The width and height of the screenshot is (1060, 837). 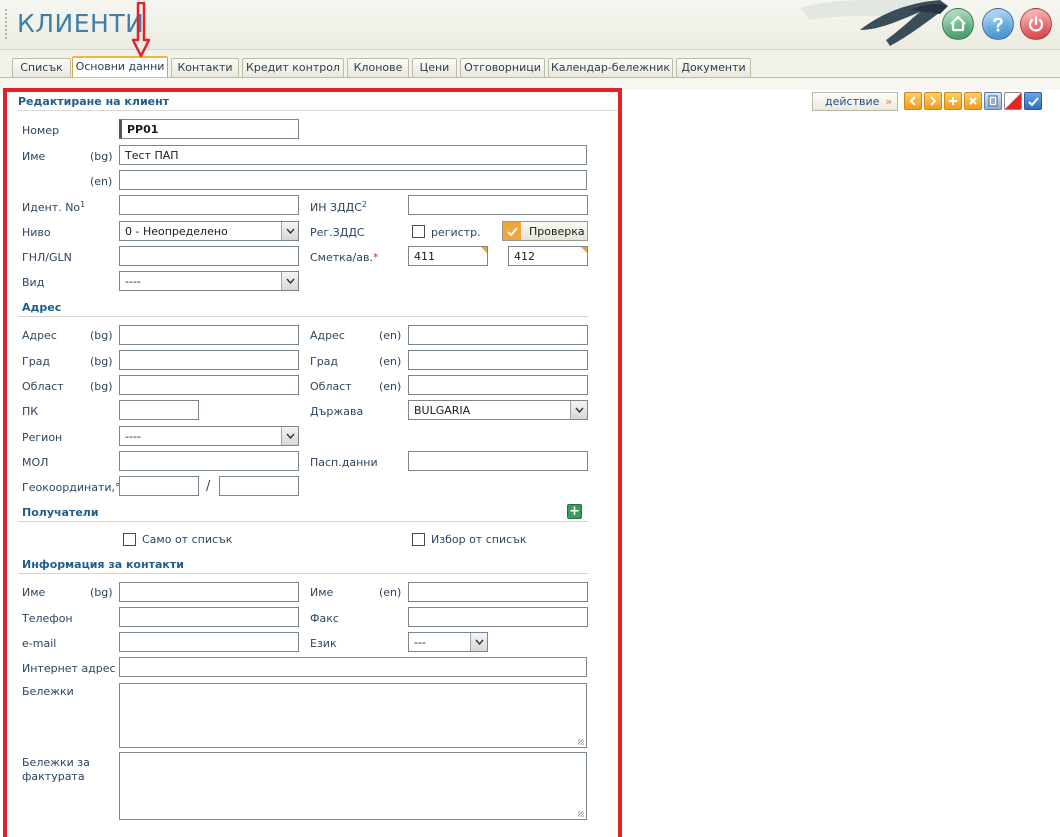 I want to click on district-value: ----, so click(x=133, y=436).